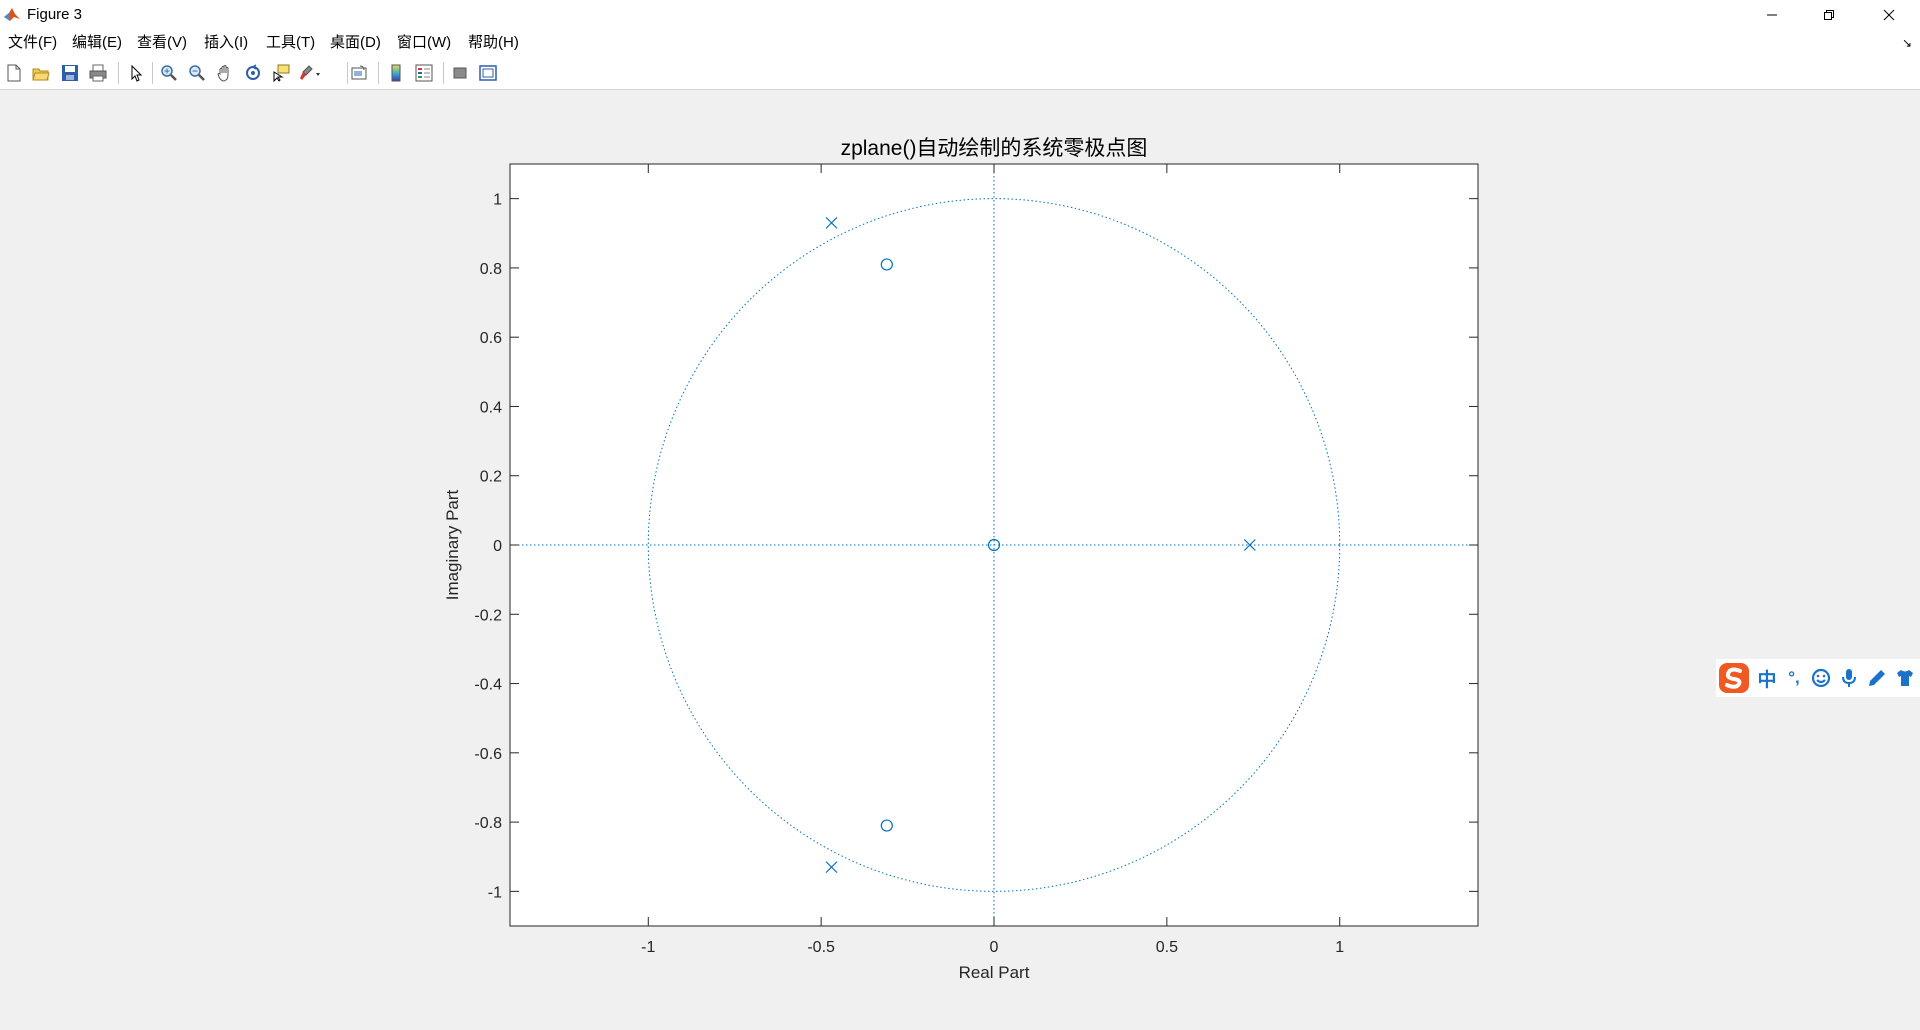 This screenshot has height=1030, width=1920. What do you see at coordinates (1849, 678) in the screenshot?
I see `microphone-icon` at bounding box center [1849, 678].